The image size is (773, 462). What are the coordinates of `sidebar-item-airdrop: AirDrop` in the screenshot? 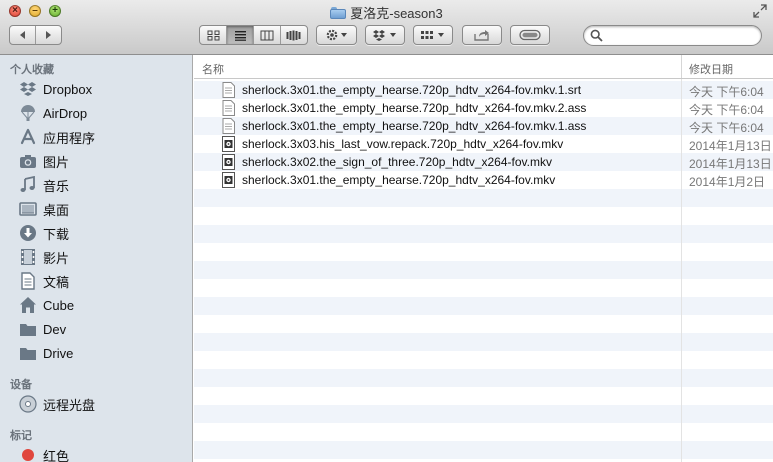 It's located at (96, 113).